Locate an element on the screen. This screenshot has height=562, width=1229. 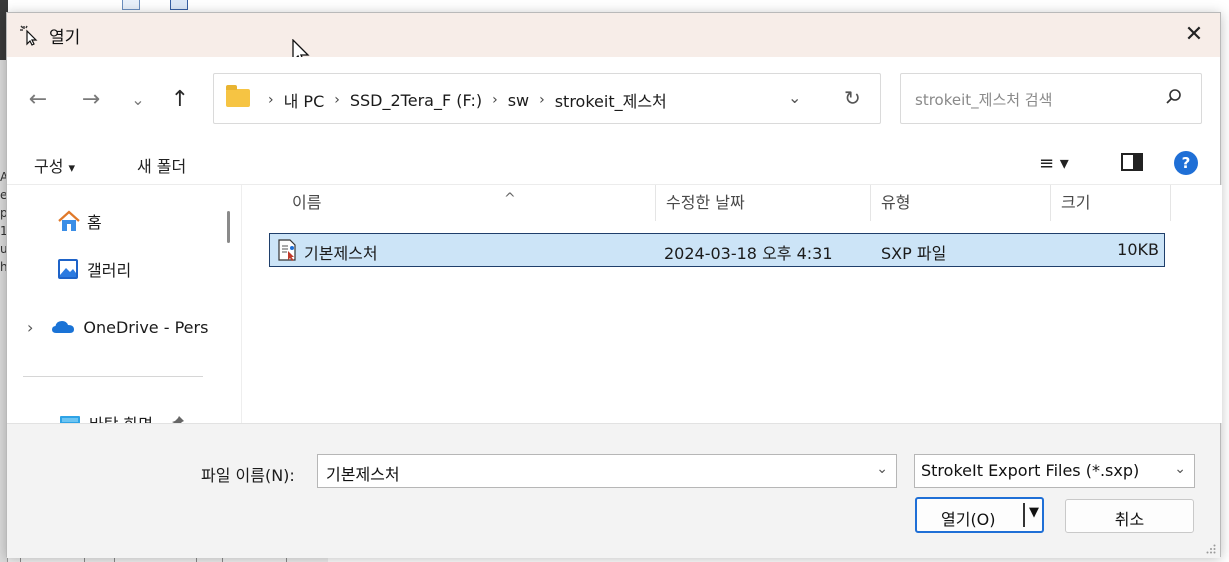
breadcrumb-drive: SSD_2Tera_F (F:) is located at coordinates (416, 100).